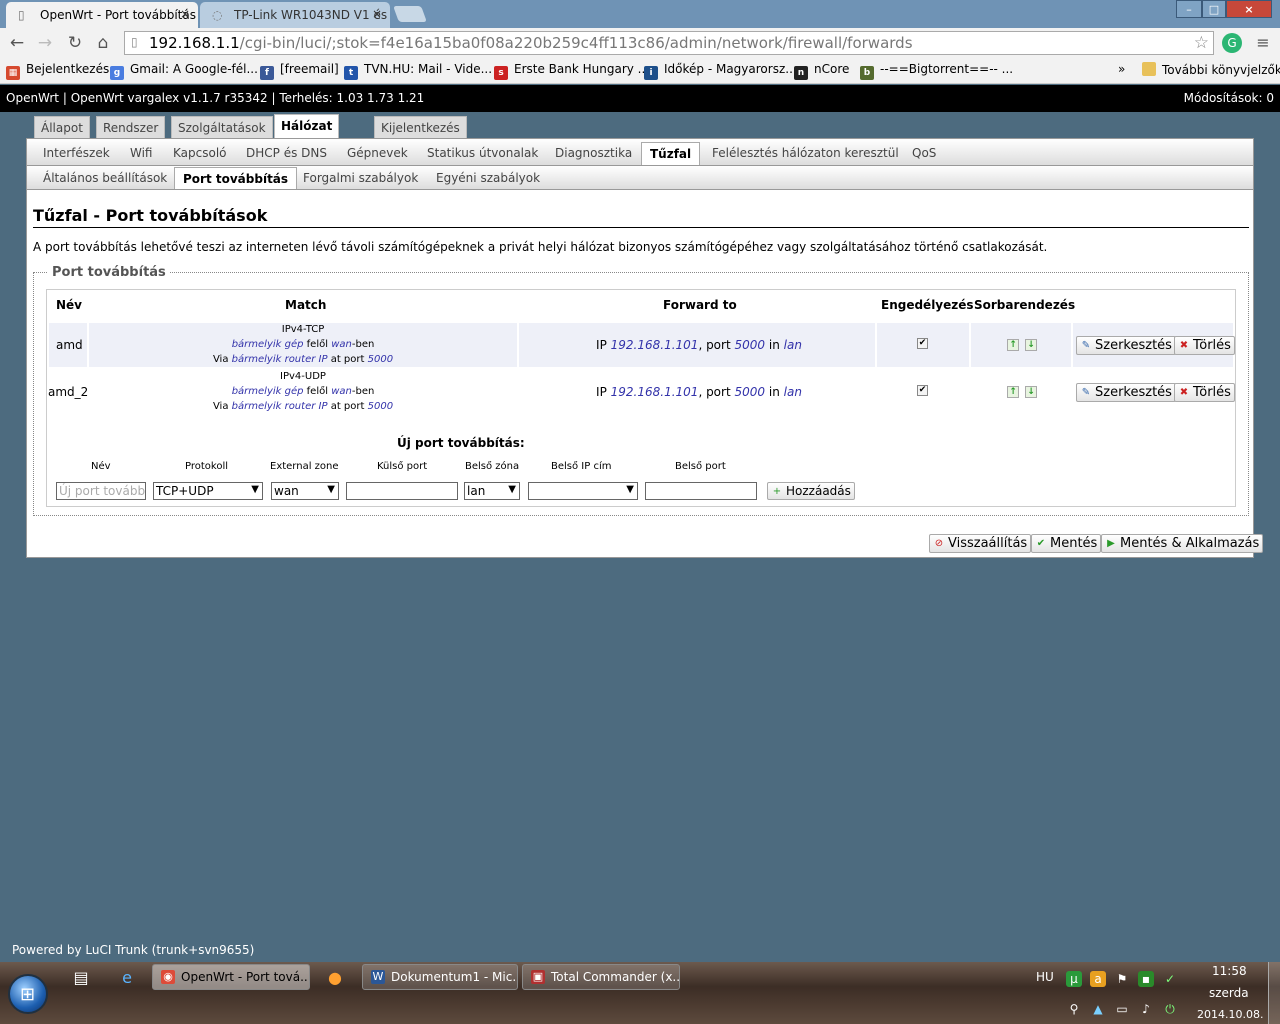  What do you see at coordinates (1263, 43) in the screenshot?
I see `menu-icon: ≡` at bounding box center [1263, 43].